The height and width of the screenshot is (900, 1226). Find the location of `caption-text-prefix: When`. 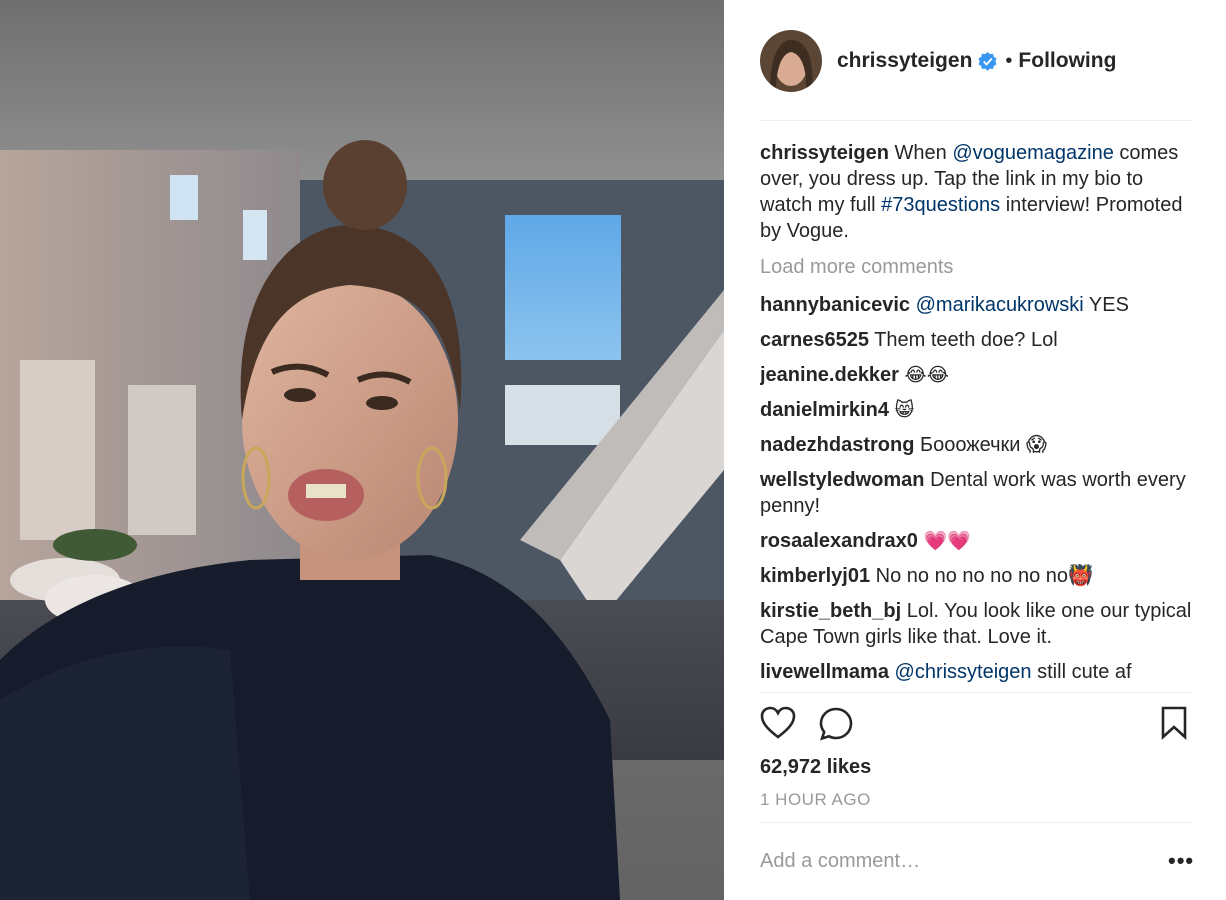

caption-text-prefix: When is located at coordinates (923, 153).